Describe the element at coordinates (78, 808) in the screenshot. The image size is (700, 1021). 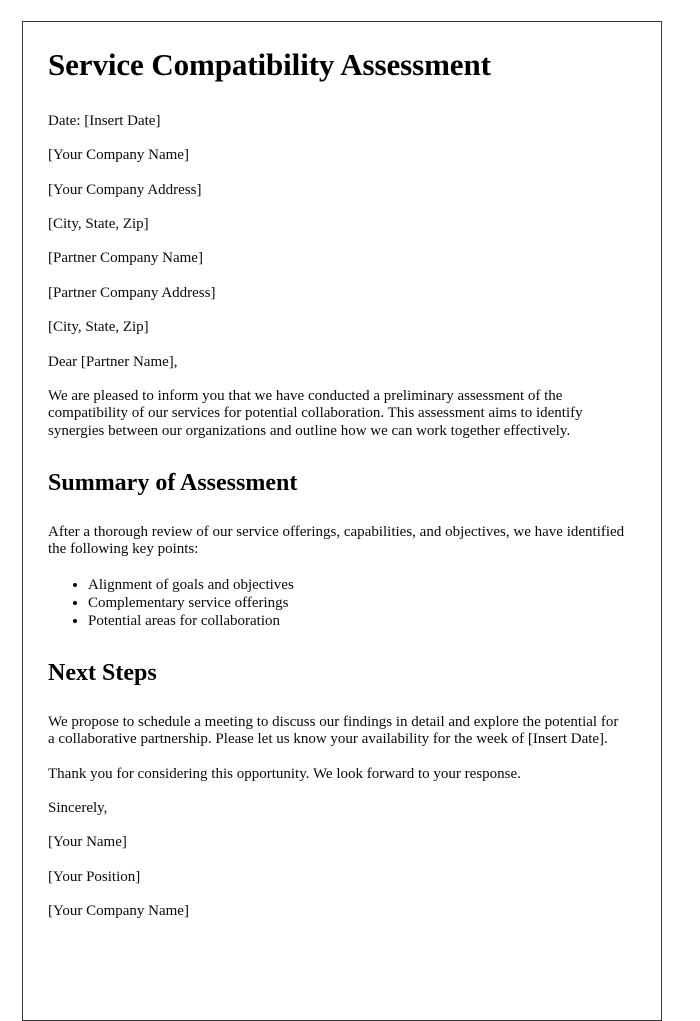
I see `sign-off: Sincerely,` at that location.